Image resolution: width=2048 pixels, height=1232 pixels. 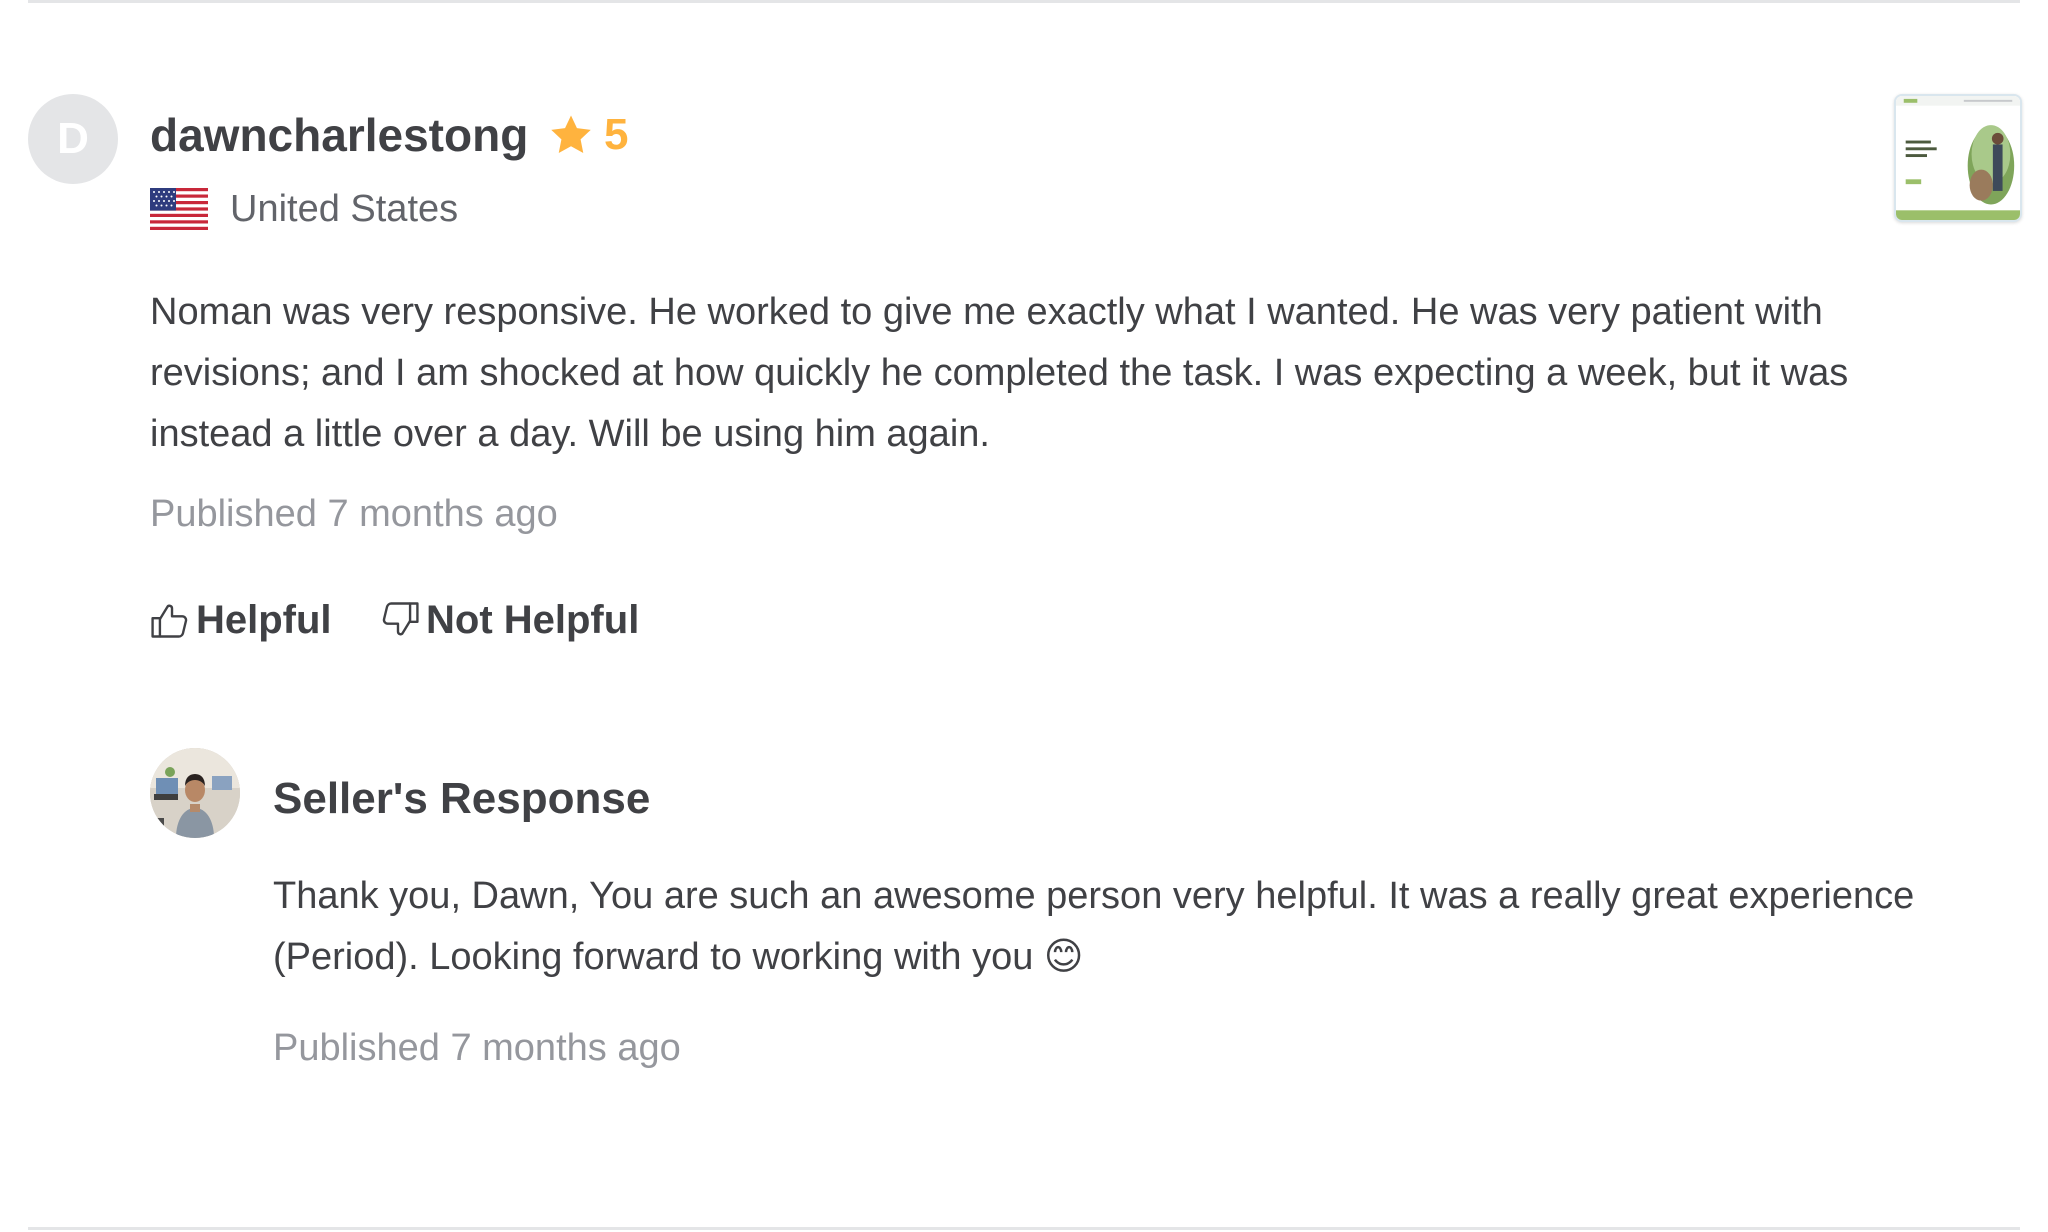 I want to click on helpful-button: Helpful, so click(x=240, y=620).